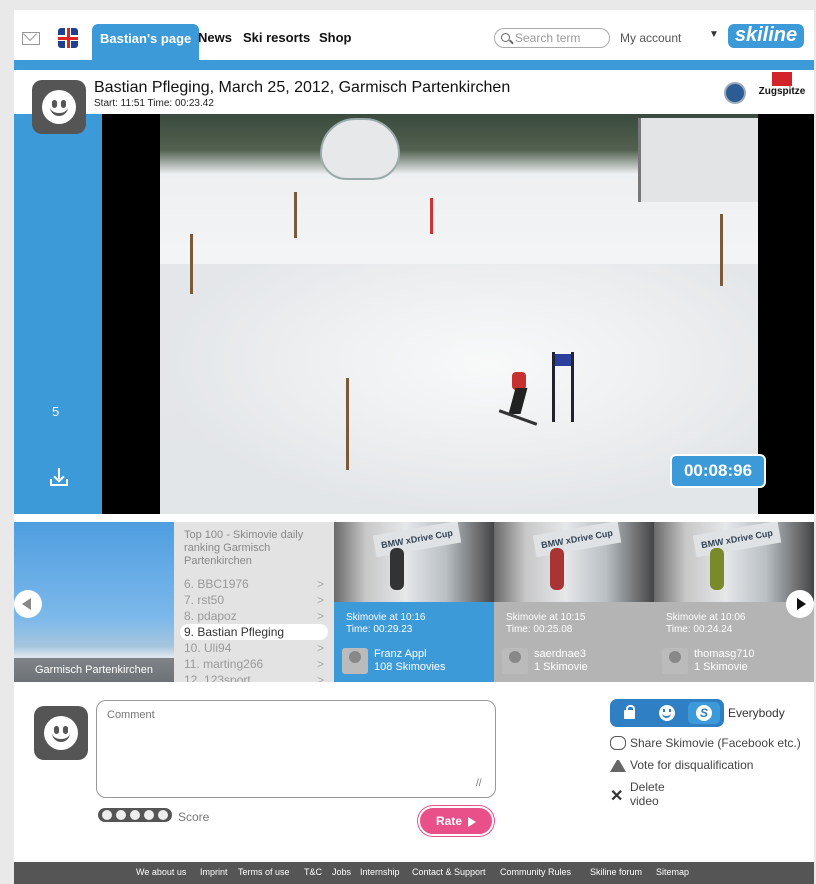 This screenshot has height=884, width=816. What do you see at coordinates (539, 629) in the screenshot?
I see `skimovie-time: Time: 00:25.08` at bounding box center [539, 629].